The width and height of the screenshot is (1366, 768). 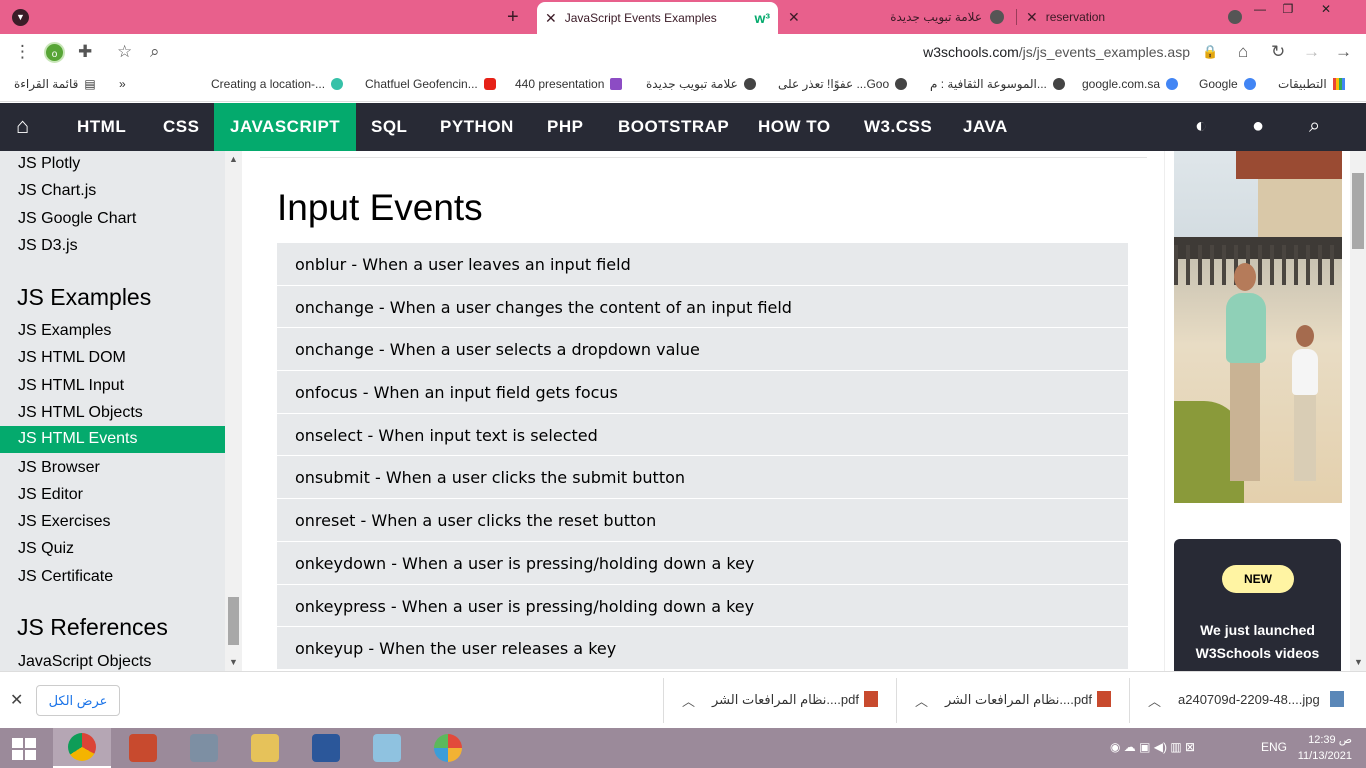 What do you see at coordinates (265, 748) in the screenshot?
I see `taskbar-file-explorer` at bounding box center [265, 748].